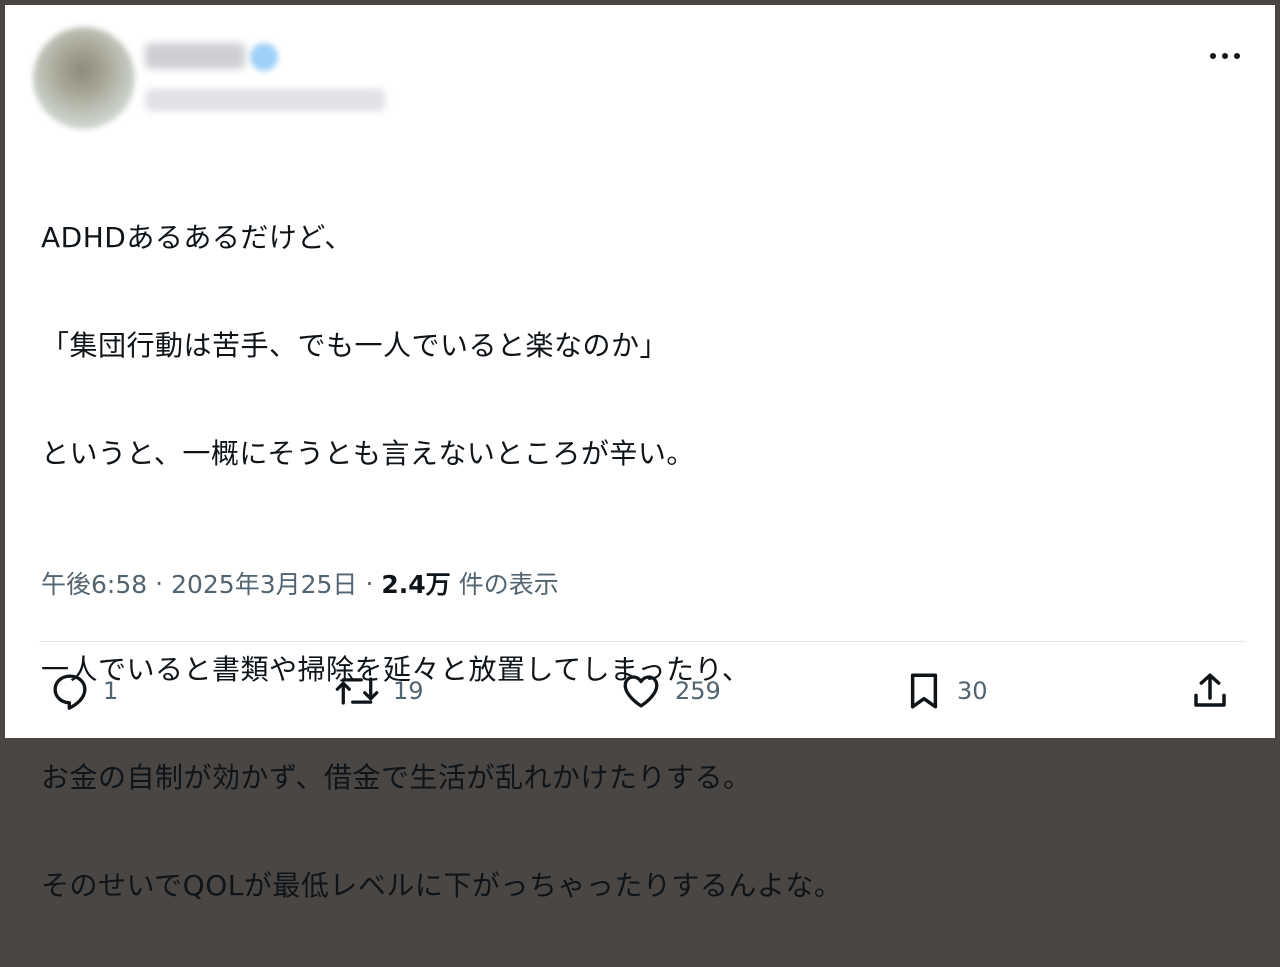 This screenshot has height=967, width=1280. I want to click on tweet-line: というと、一概にそうとも言えないところが辛い。, so click(368, 453).